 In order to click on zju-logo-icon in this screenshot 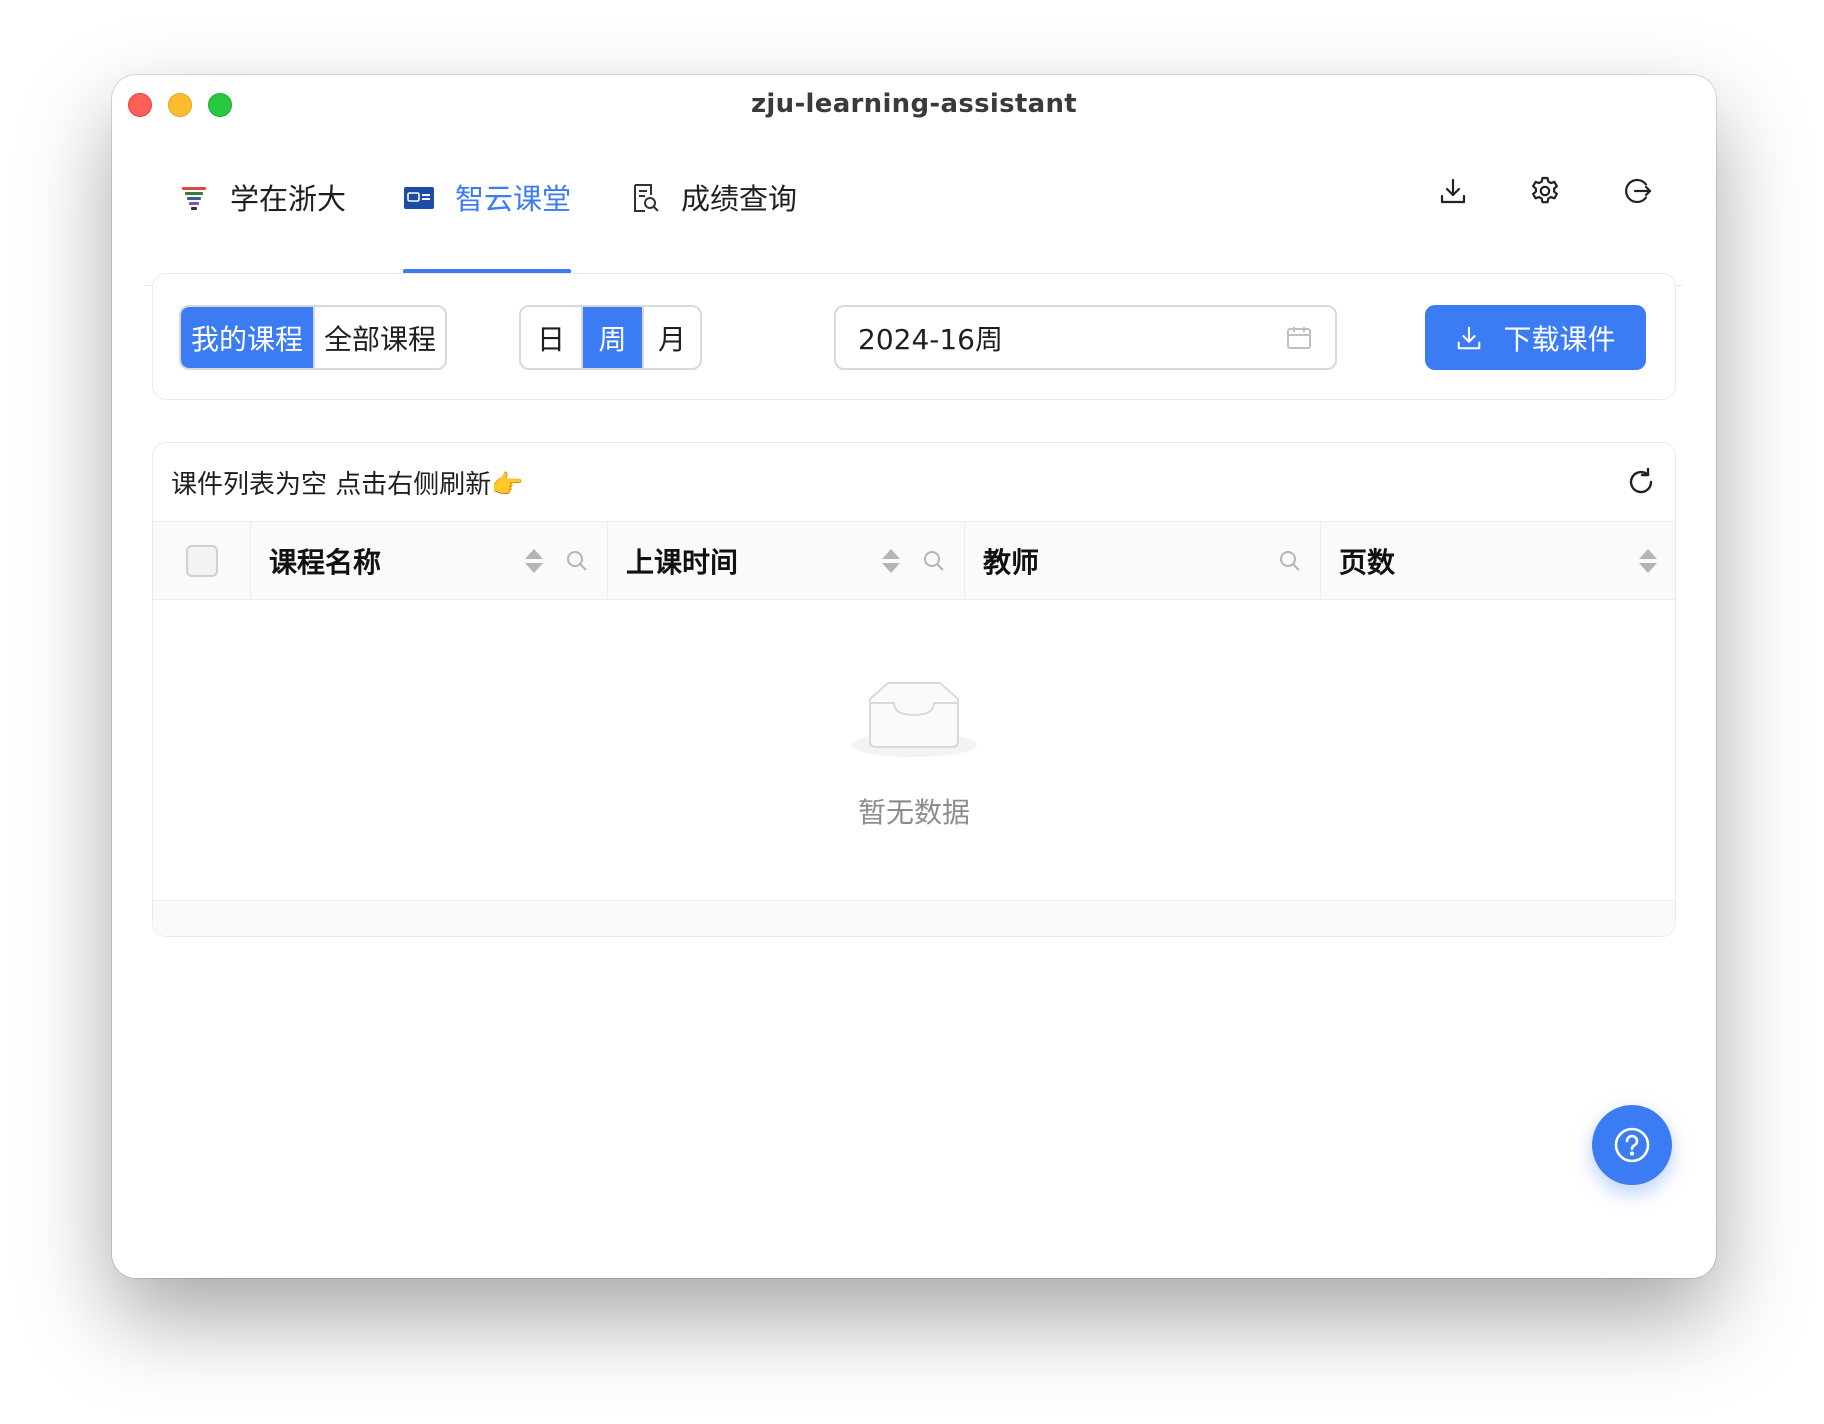, I will do `click(194, 198)`.